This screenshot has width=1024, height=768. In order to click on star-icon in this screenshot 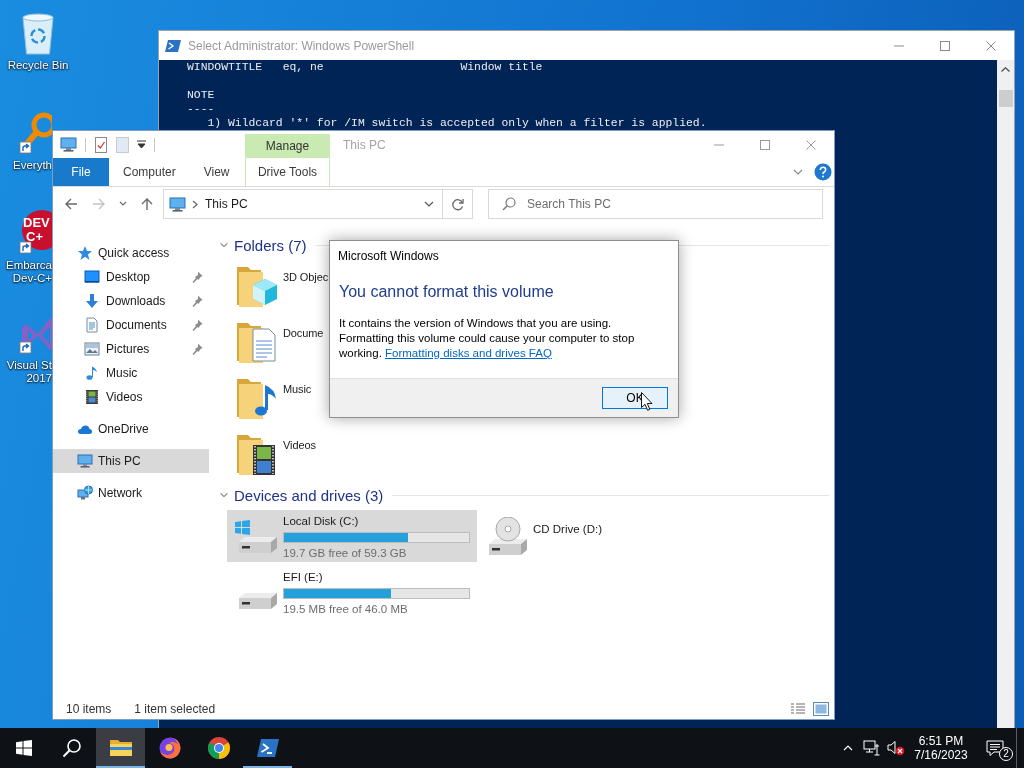, I will do `click(85, 253)`.